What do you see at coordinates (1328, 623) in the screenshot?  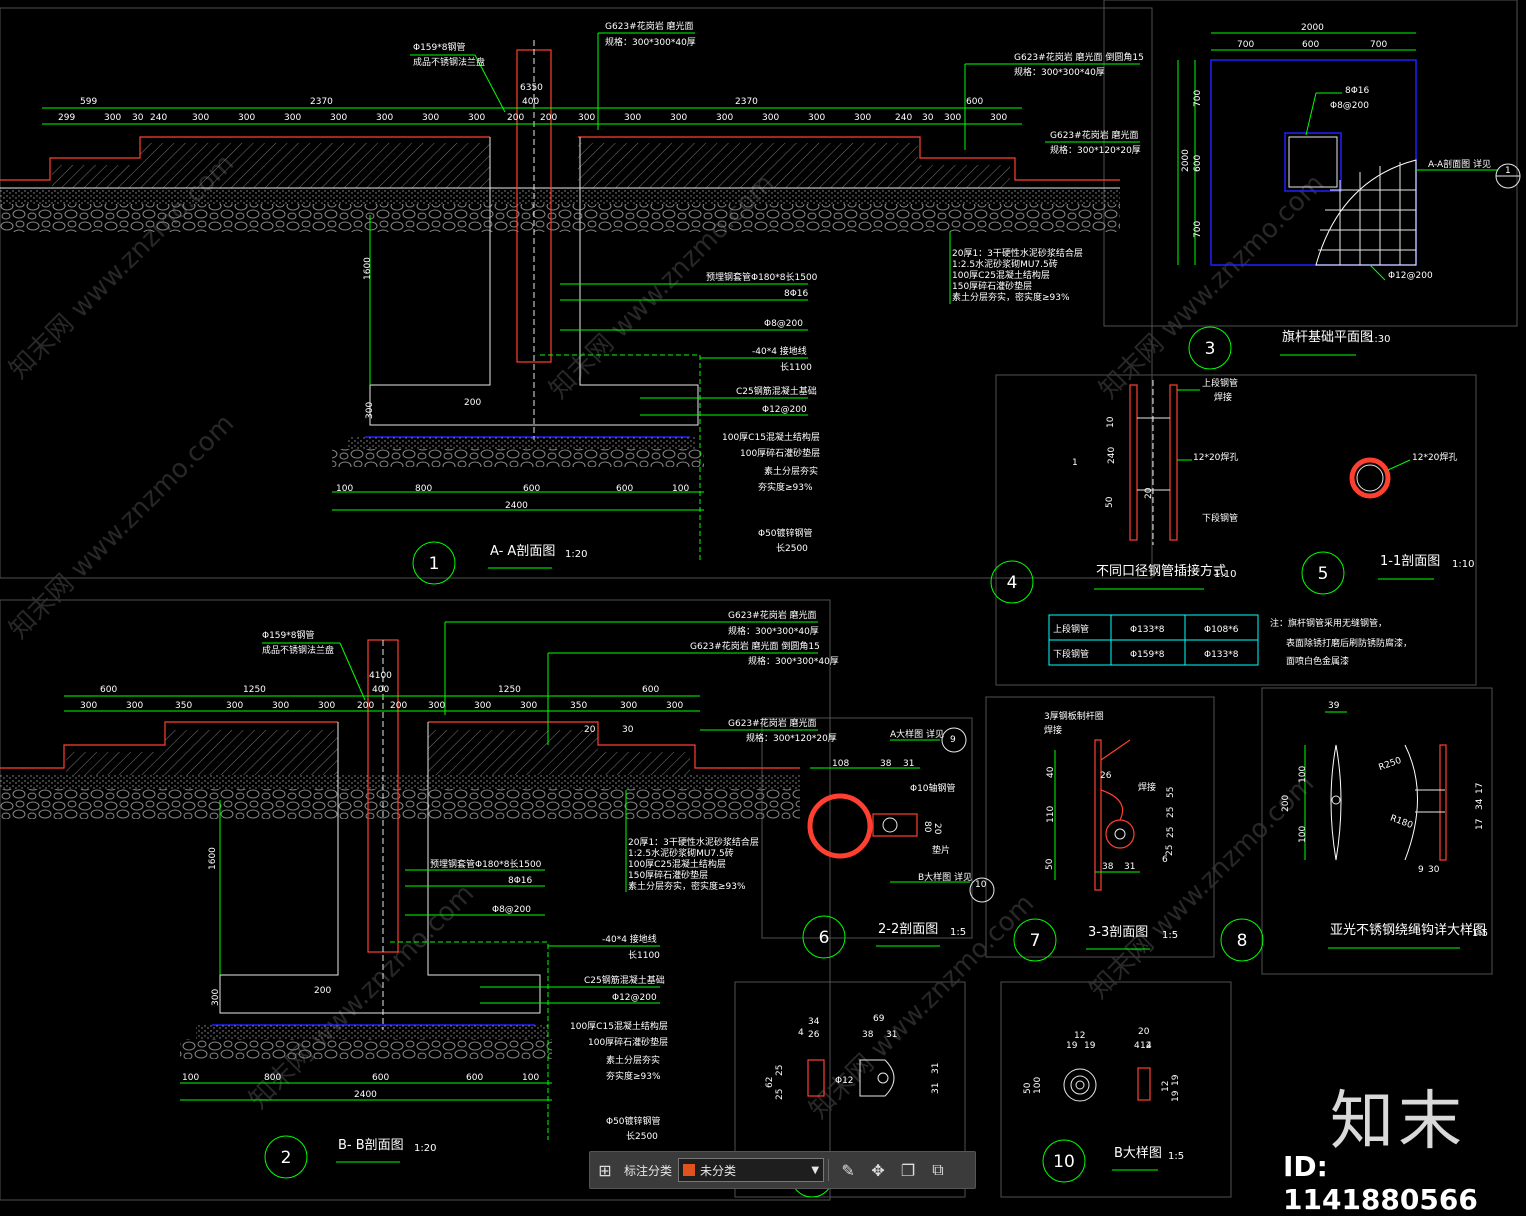 I see `note: 注：旗杆钢管采用无缝钢管，` at bounding box center [1328, 623].